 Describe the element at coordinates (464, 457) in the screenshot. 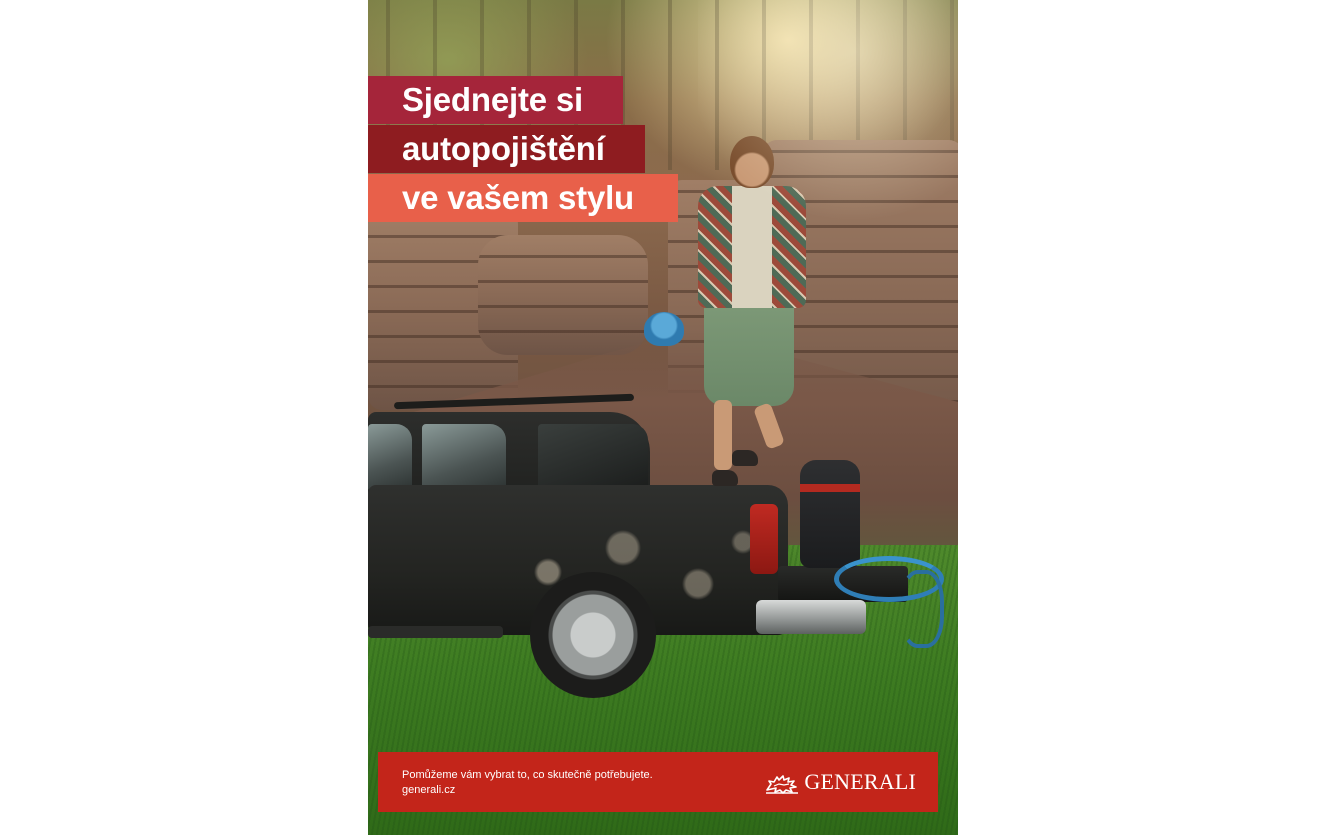

I see `truck-side-window` at that location.